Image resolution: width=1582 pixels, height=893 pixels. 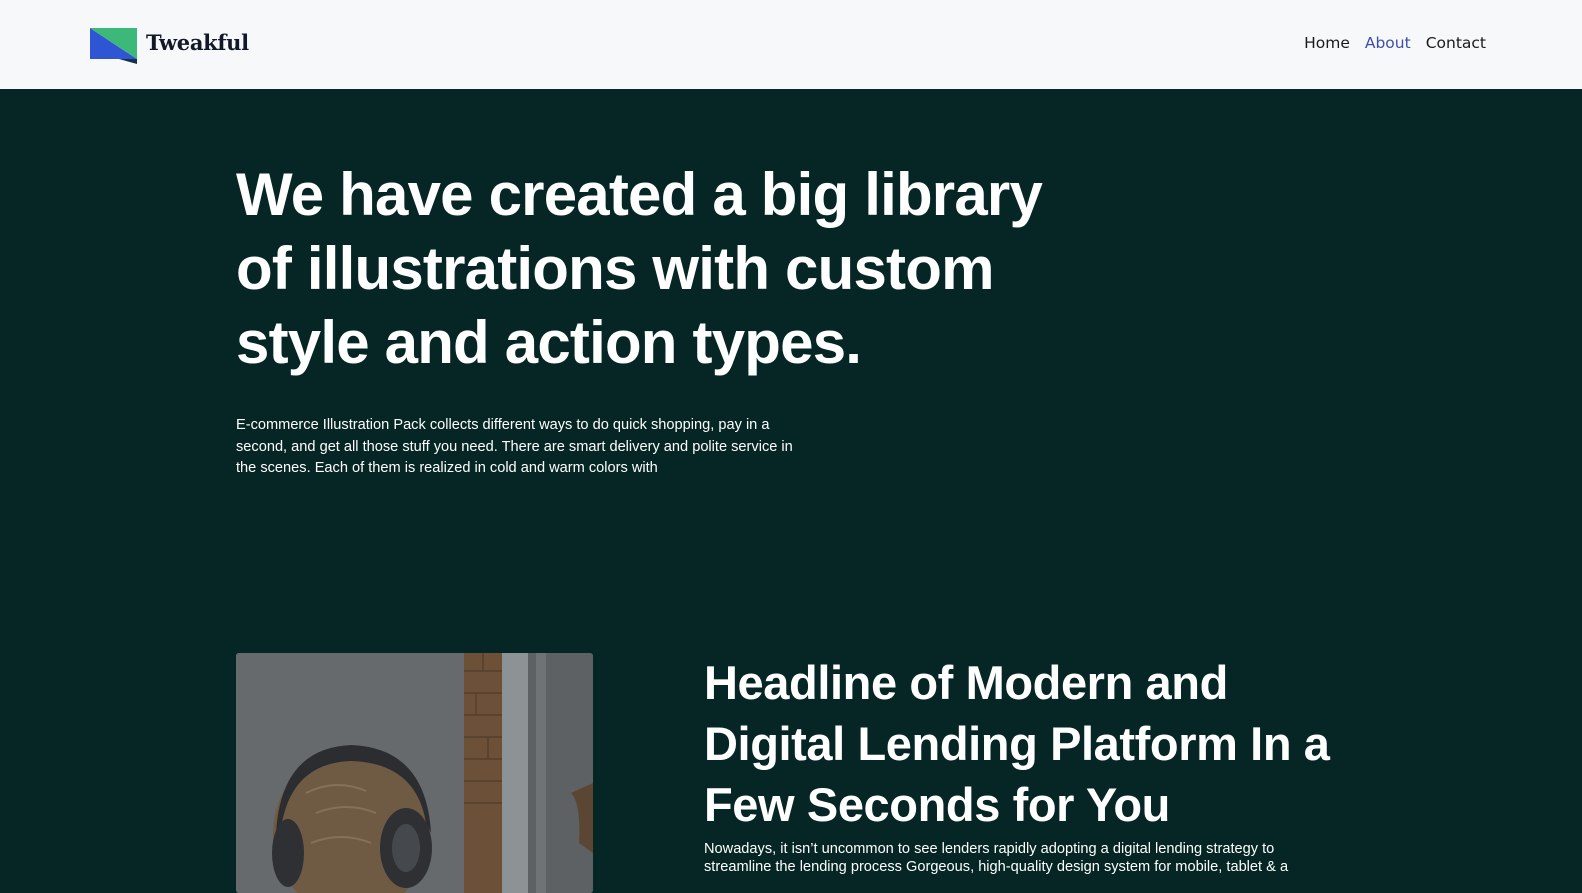 I want to click on nav-link-contact: Contact, so click(x=1456, y=43).